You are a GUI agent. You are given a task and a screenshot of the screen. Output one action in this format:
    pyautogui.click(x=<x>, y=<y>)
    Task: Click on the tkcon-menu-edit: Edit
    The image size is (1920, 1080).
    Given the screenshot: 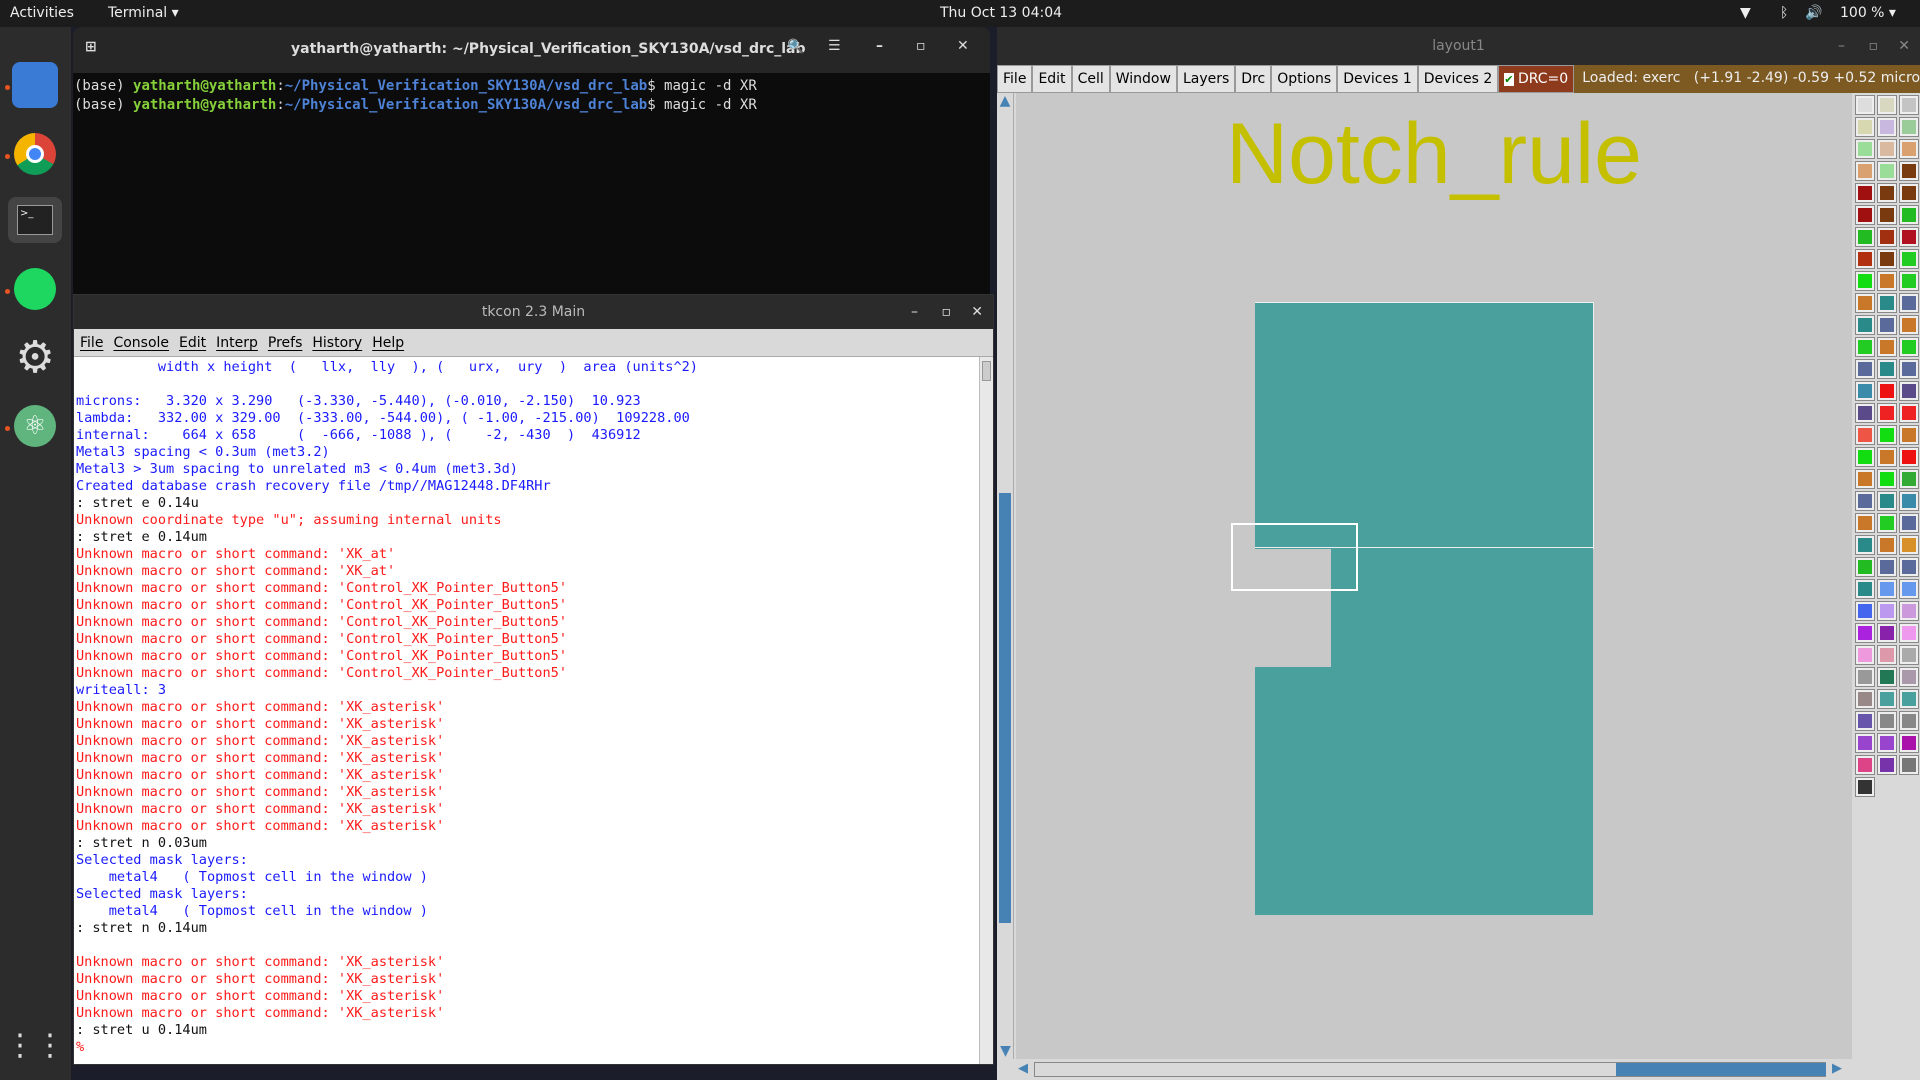 What is the action you would take?
    pyautogui.click(x=192, y=343)
    